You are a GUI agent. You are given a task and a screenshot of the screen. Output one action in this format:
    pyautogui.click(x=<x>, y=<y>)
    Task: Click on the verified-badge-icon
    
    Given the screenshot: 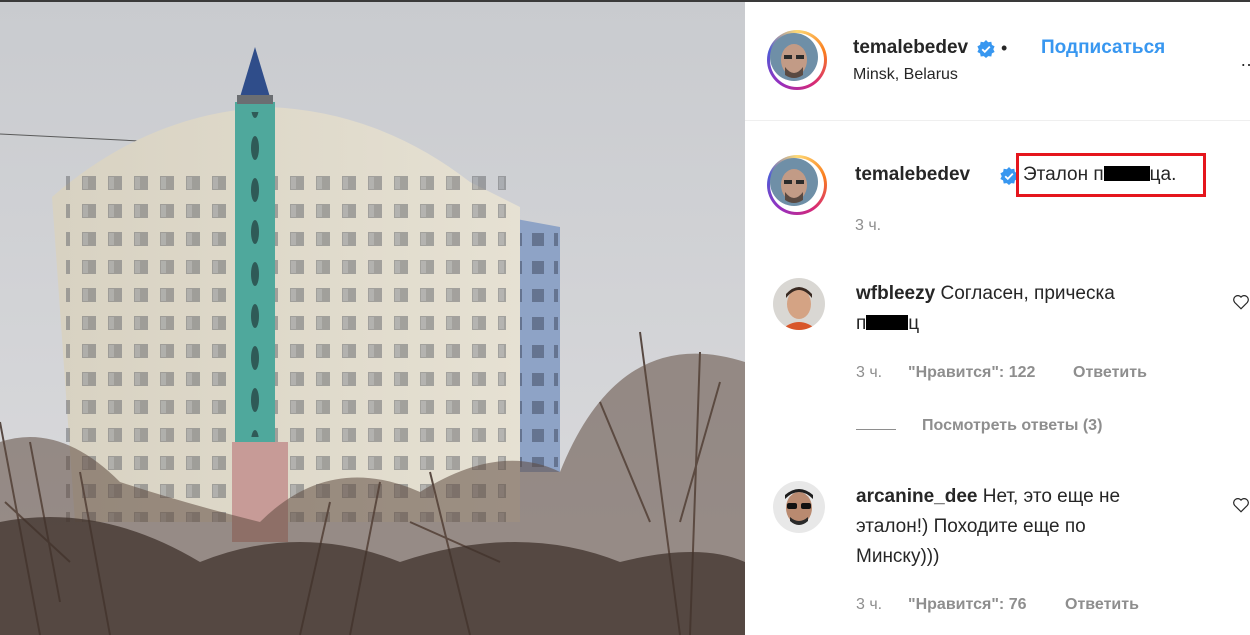 What is the action you would take?
    pyautogui.click(x=986, y=49)
    